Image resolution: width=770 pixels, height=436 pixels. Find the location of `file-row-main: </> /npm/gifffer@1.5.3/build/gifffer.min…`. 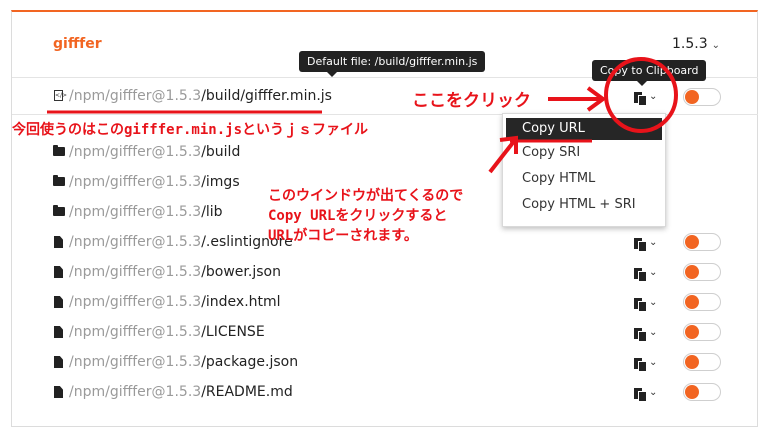

file-row-main: </> /npm/gifffer@1.5.3/build/gifffer.min… is located at coordinates (192, 96).